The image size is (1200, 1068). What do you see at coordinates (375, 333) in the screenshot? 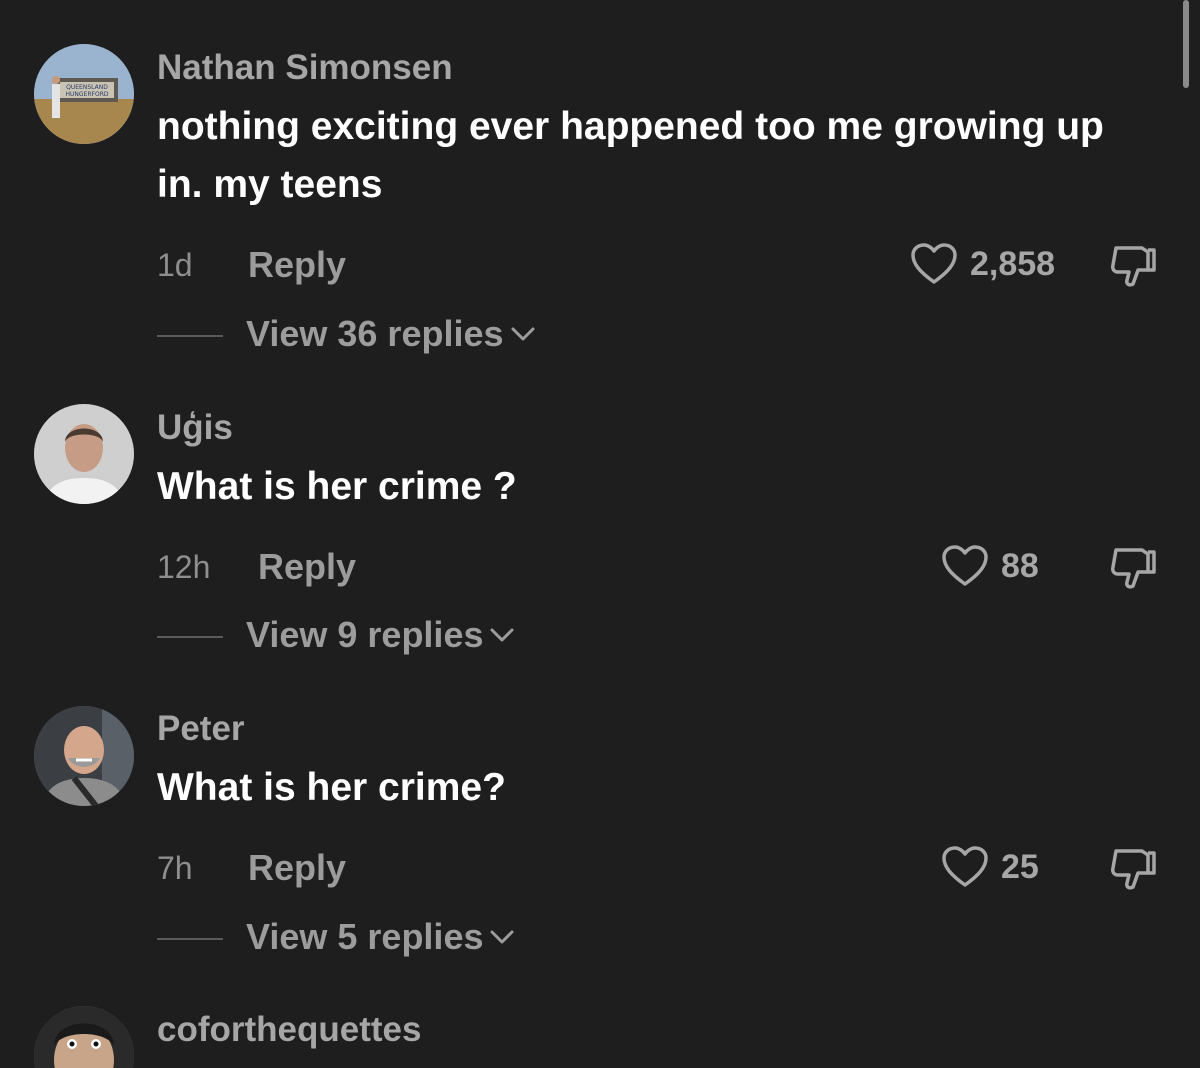
I see `view-replies-label: View 36 replies` at bounding box center [375, 333].